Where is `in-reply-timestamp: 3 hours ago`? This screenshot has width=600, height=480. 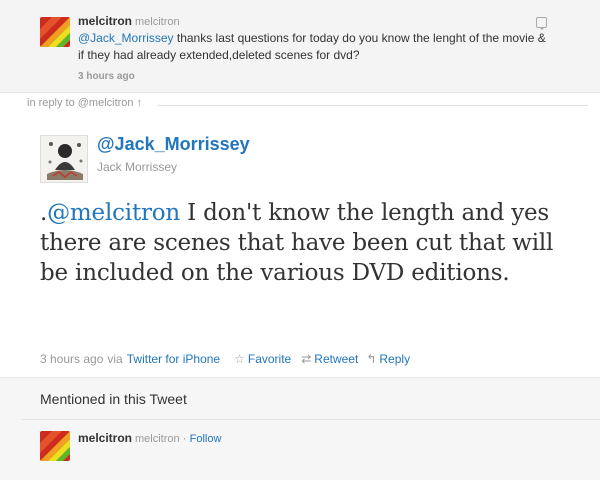 in-reply-timestamp: 3 hours ago is located at coordinates (106, 76).